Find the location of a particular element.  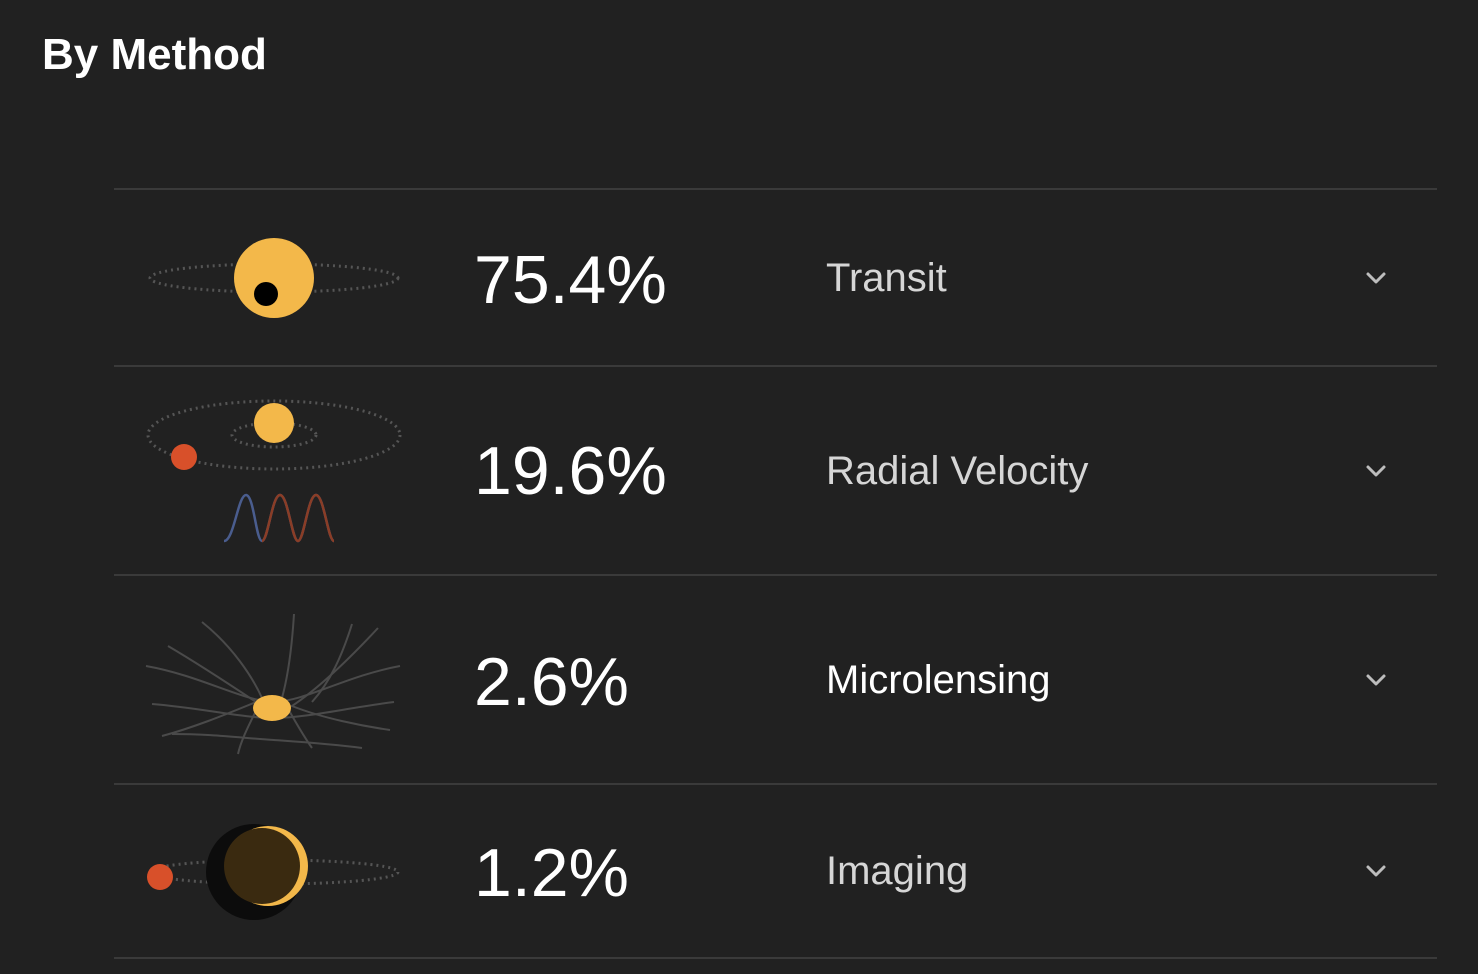

method-percent: 2.6% is located at coordinates (551, 682).